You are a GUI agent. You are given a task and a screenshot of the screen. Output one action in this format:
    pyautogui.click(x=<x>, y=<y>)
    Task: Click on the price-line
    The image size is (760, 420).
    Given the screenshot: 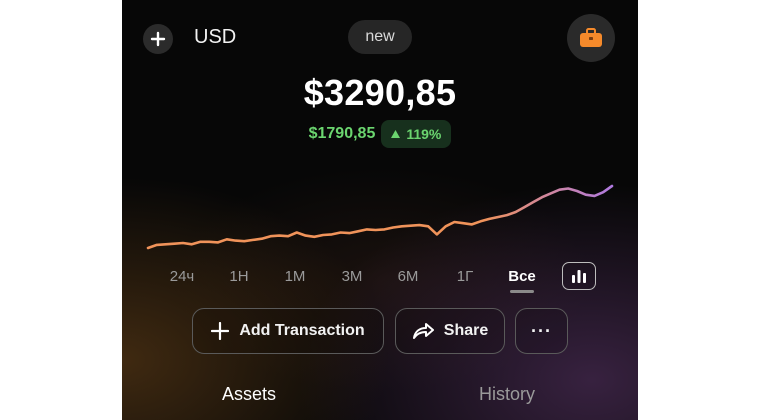 What is the action you would take?
    pyautogui.click(x=380, y=217)
    